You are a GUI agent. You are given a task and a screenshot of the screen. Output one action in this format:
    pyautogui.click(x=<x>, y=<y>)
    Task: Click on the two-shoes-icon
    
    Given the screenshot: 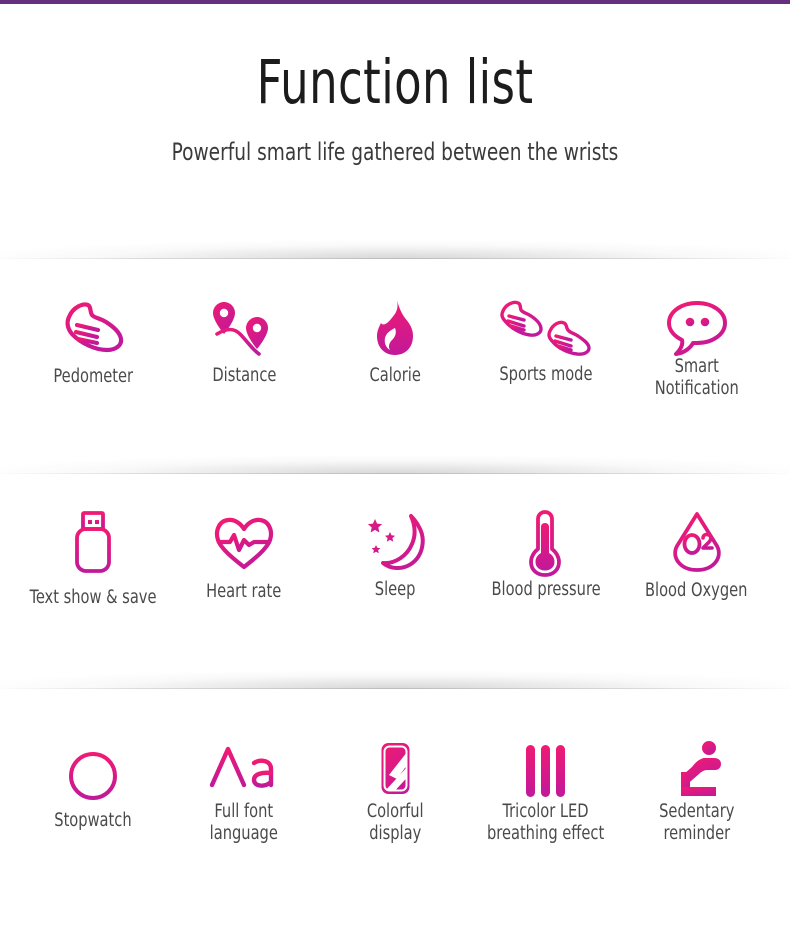 What is the action you would take?
    pyautogui.click(x=546, y=328)
    